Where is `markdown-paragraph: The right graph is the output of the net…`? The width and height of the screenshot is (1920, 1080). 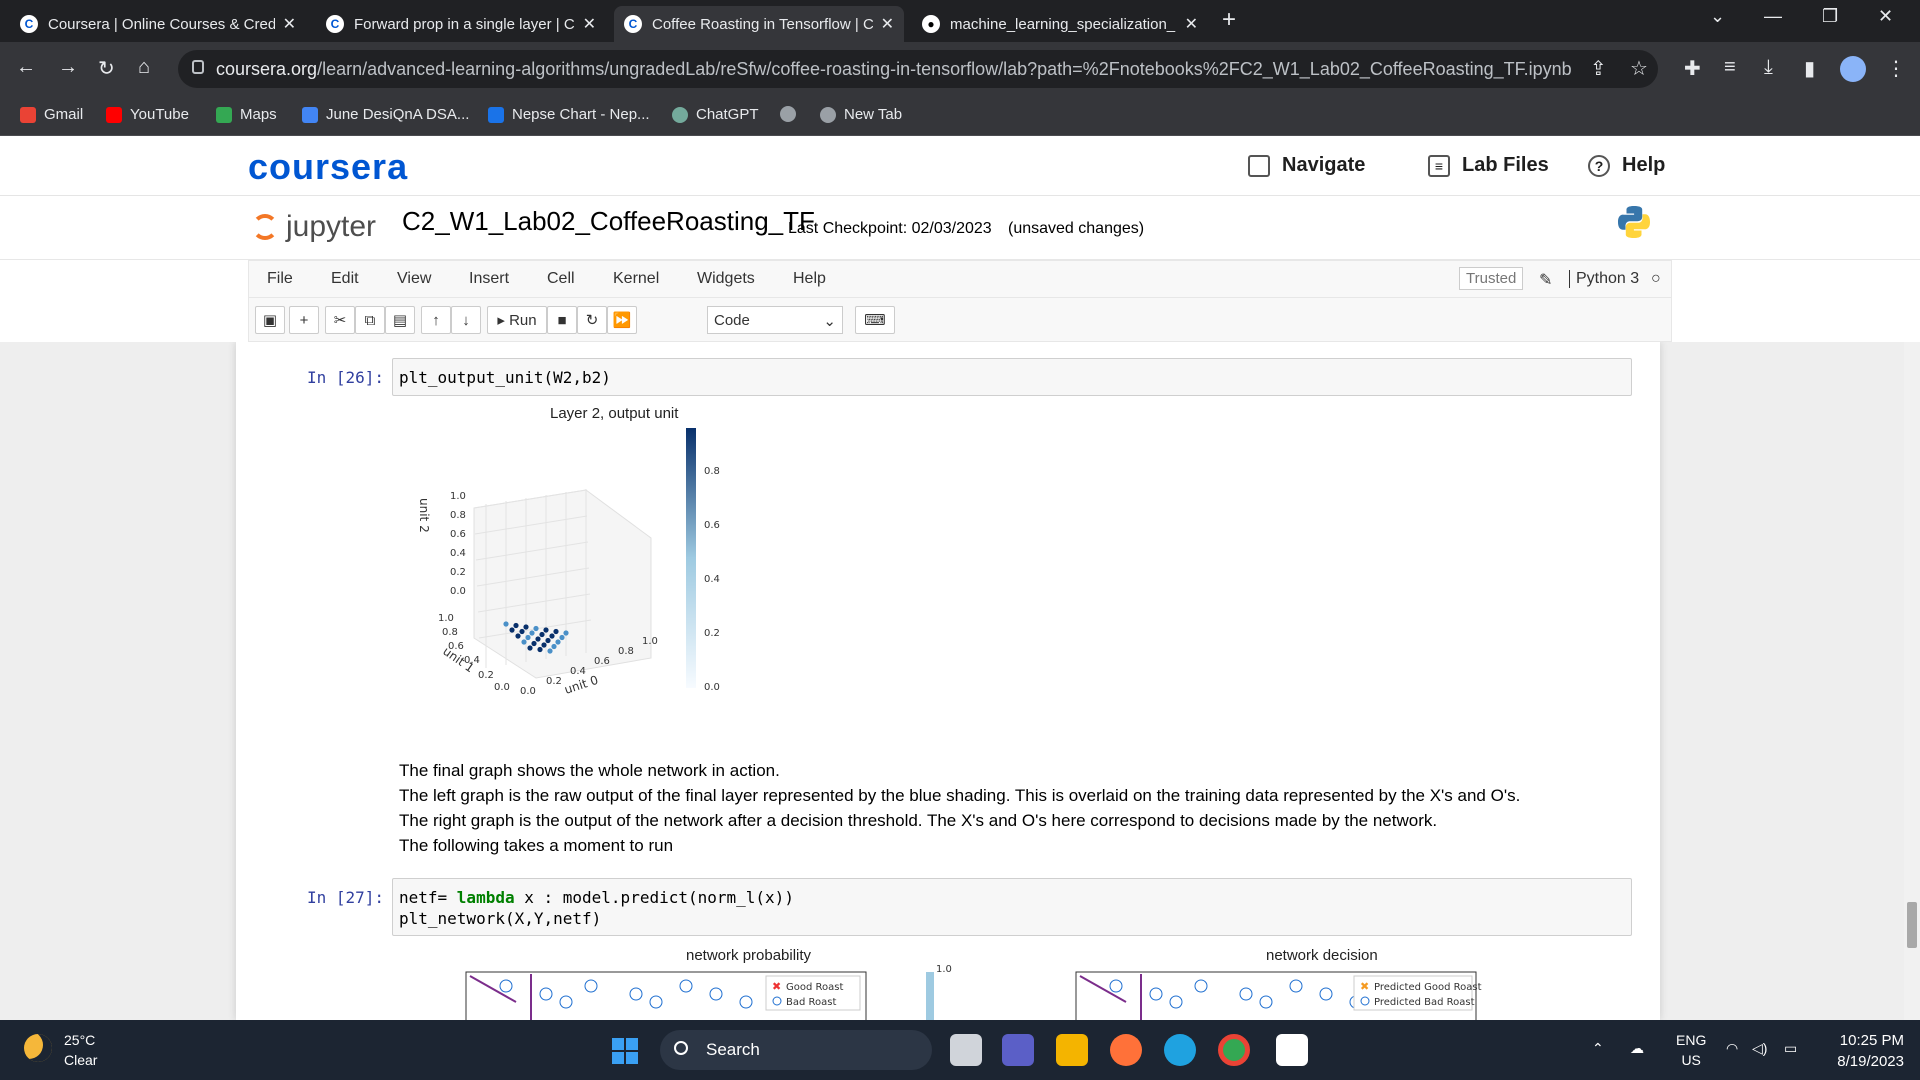 markdown-paragraph: The right graph is the output of the net… is located at coordinates (918, 820).